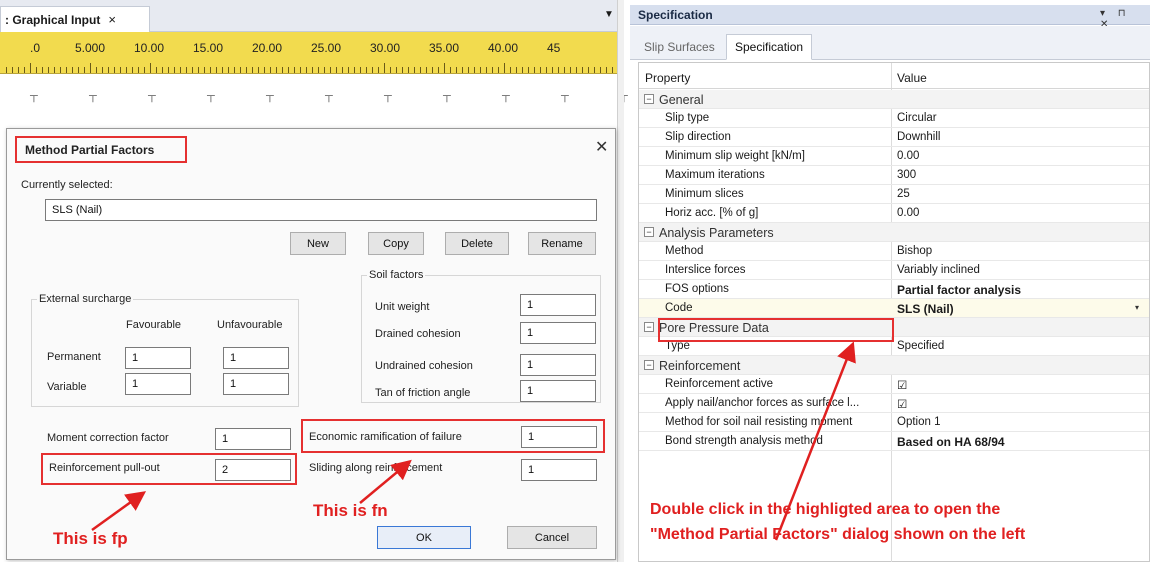  What do you see at coordinates (894, 137) in the screenshot?
I see `row-slip-direction: Slip direction Downhill` at bounding box center [894, 137].